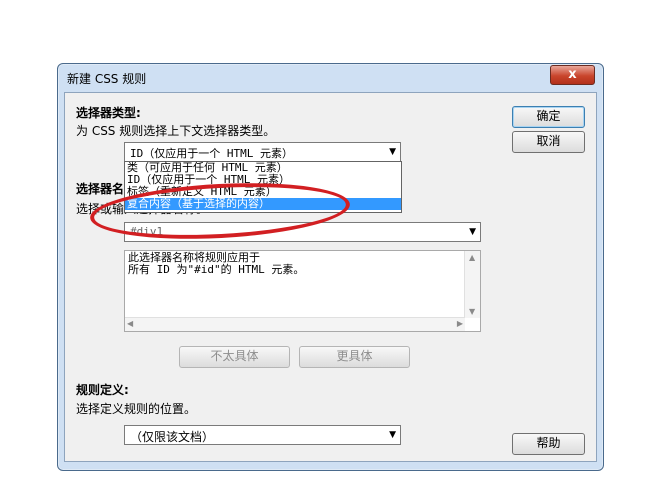  Describe the element at coordinates (262, 435) in the screenshot. I see `rule-definition-dropdown: （仅限该文档） ▼` at that location.